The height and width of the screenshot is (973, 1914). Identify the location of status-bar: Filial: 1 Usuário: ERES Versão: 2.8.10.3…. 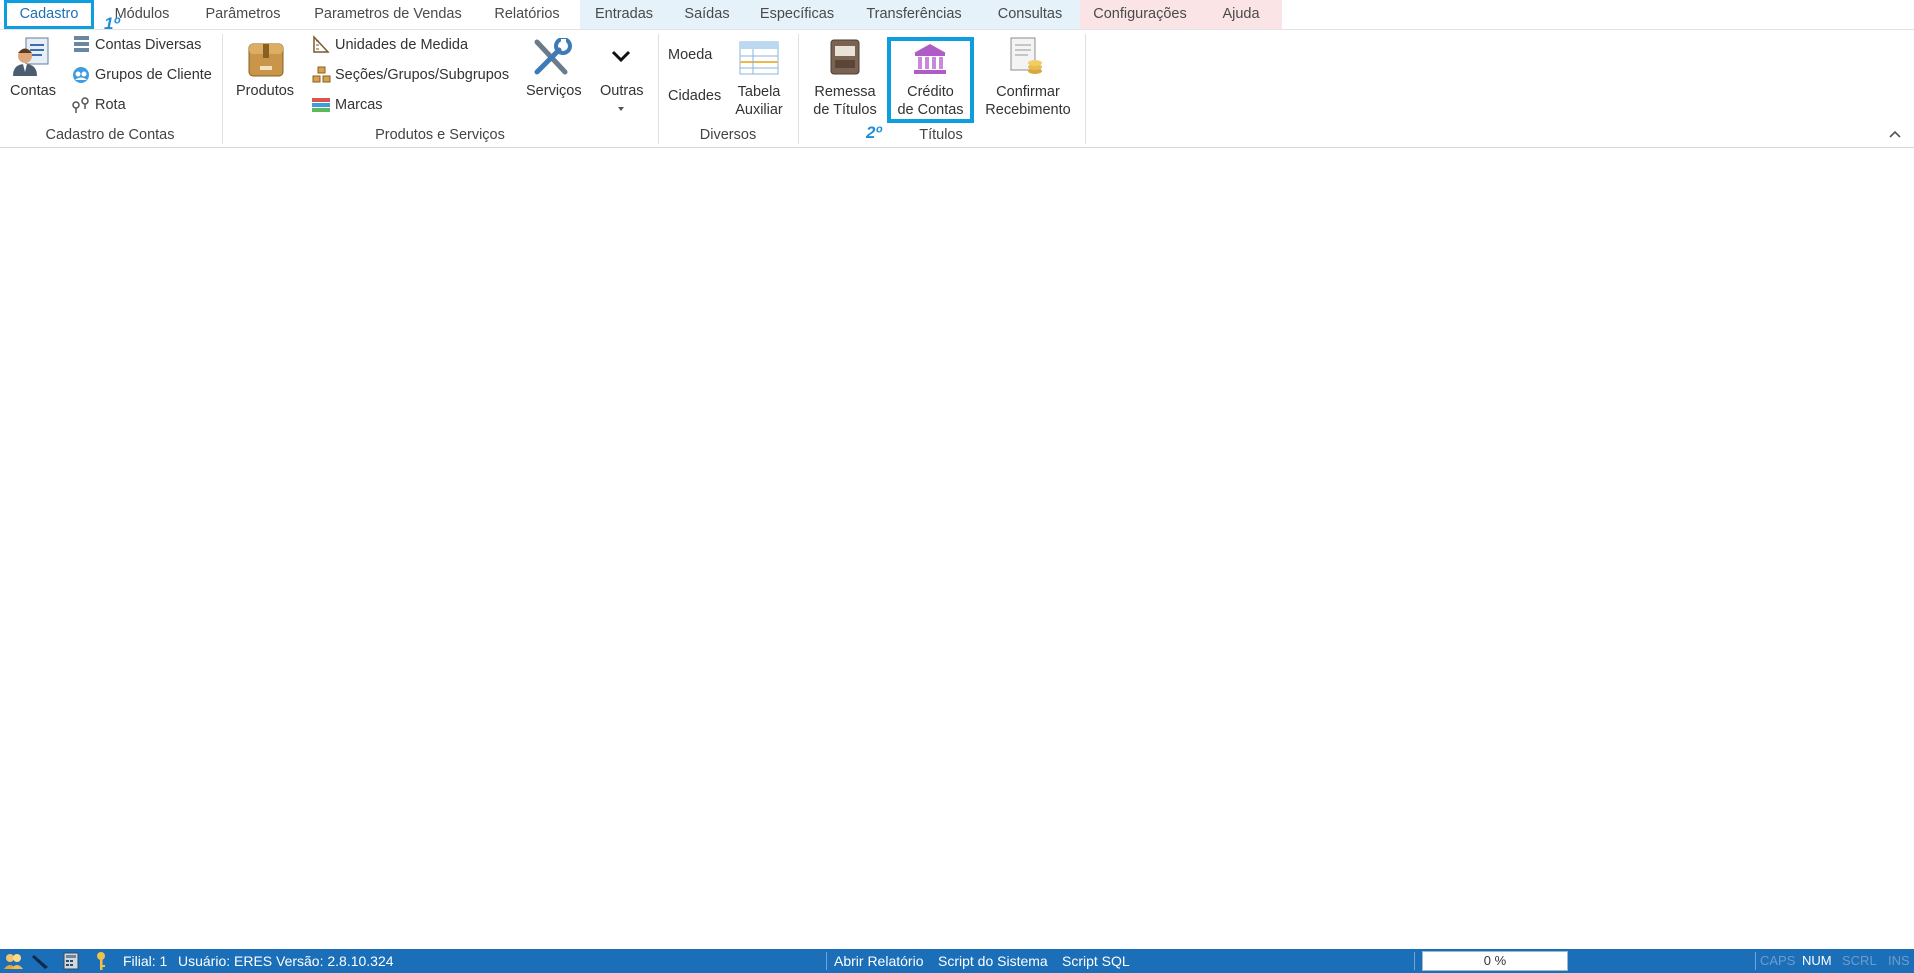
(957, 961).